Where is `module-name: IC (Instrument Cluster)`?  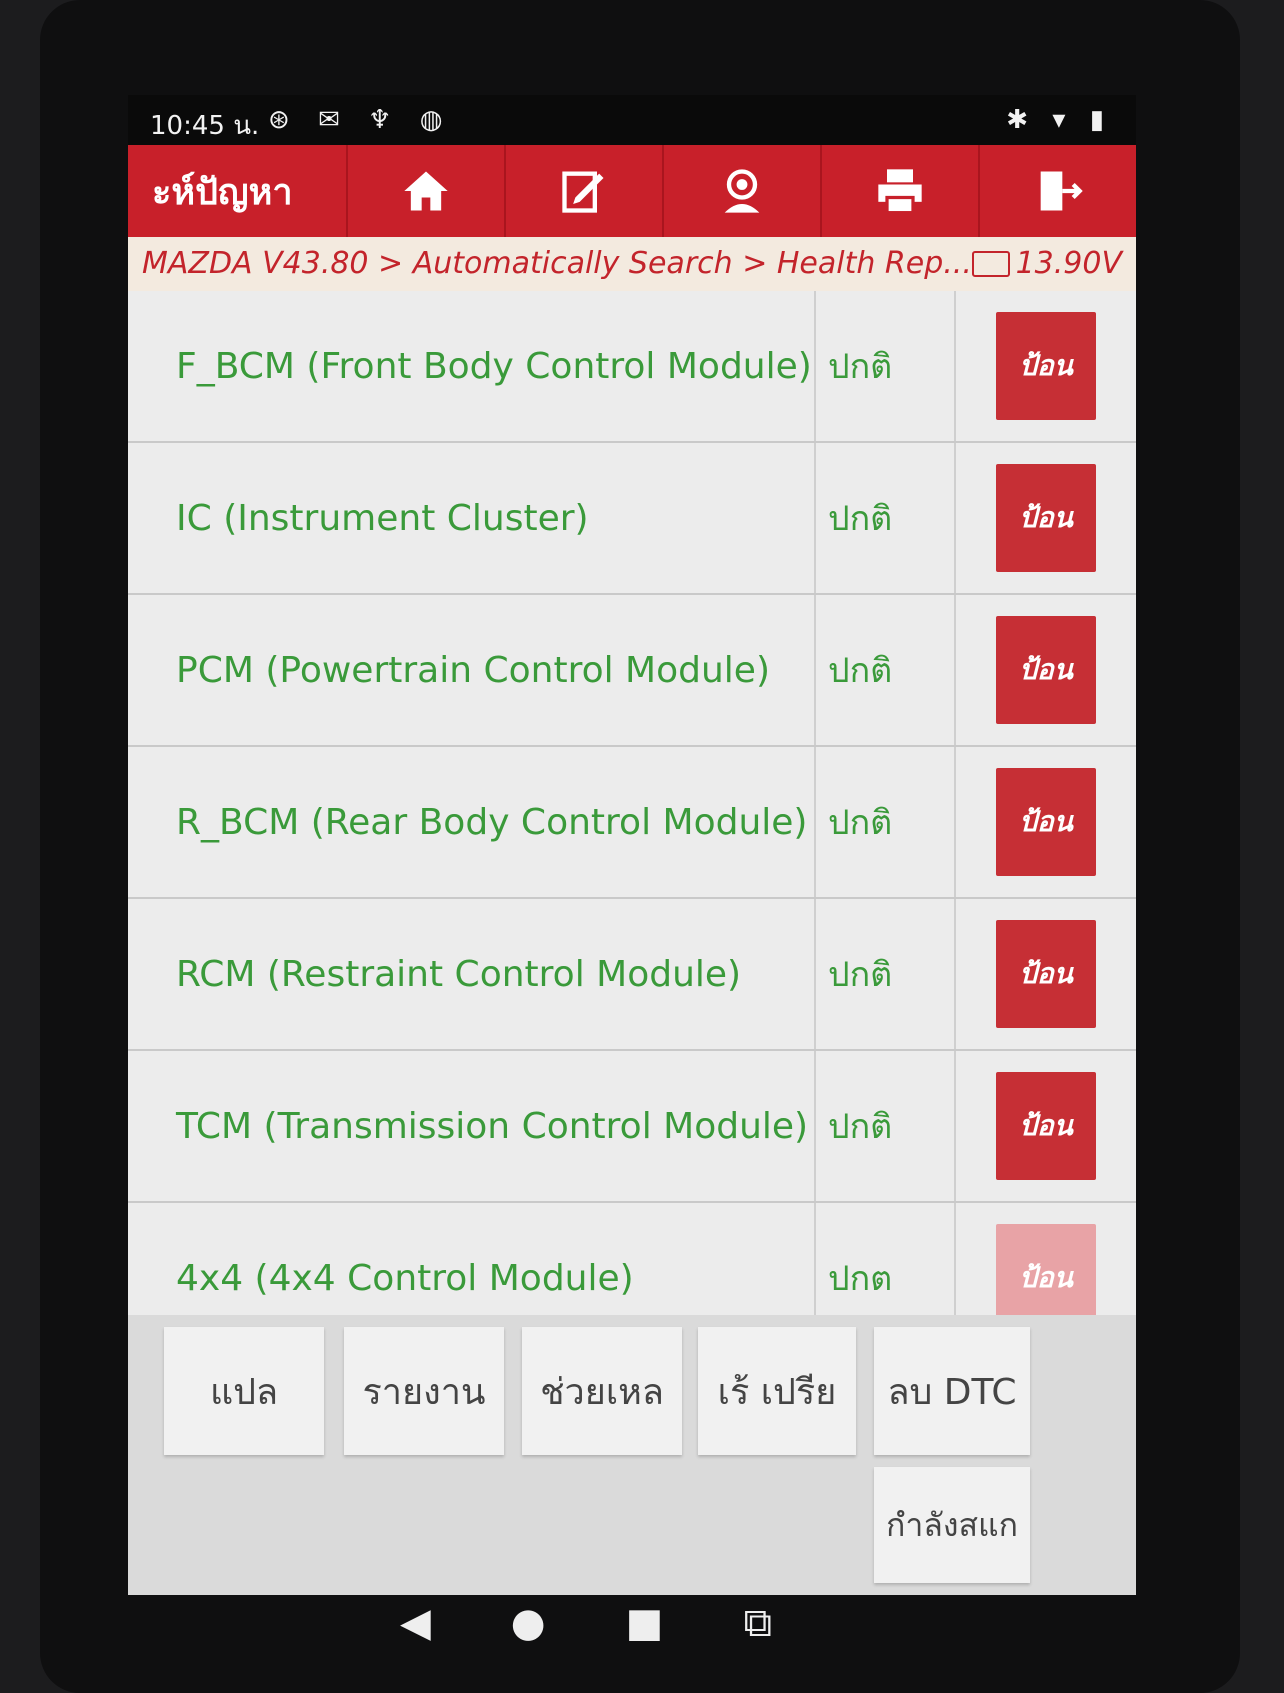
module-name: IC (Instrument Cluster) is located at coordinates (472, 518).